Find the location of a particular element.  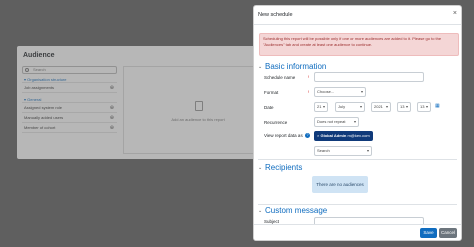

date-hour-select: 13 is located at coordinates (404, 107).